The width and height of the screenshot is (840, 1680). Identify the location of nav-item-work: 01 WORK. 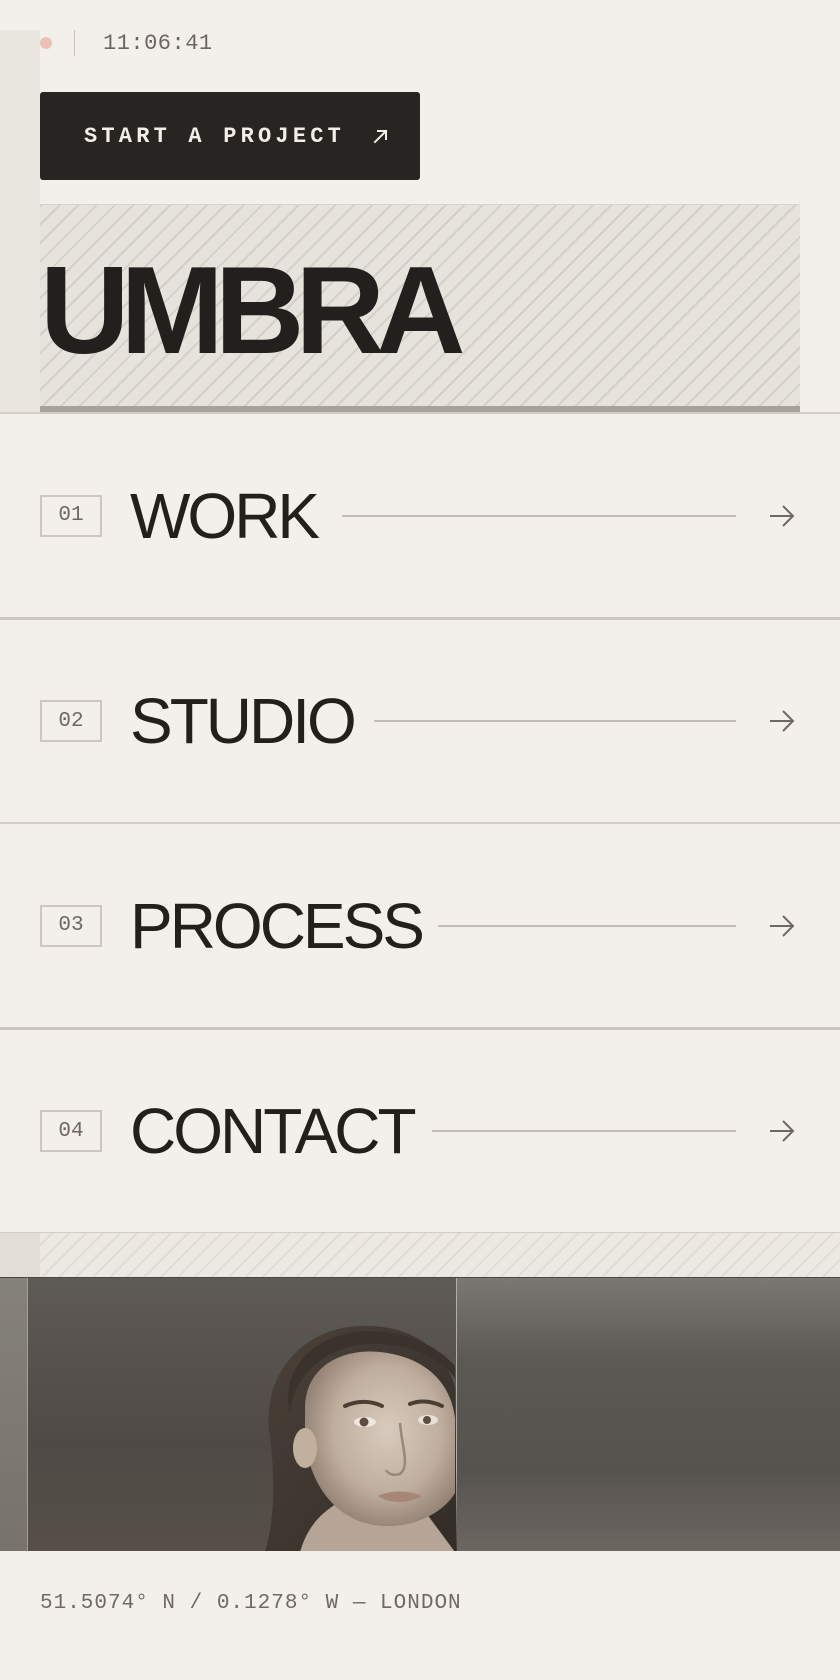
(420, 514).